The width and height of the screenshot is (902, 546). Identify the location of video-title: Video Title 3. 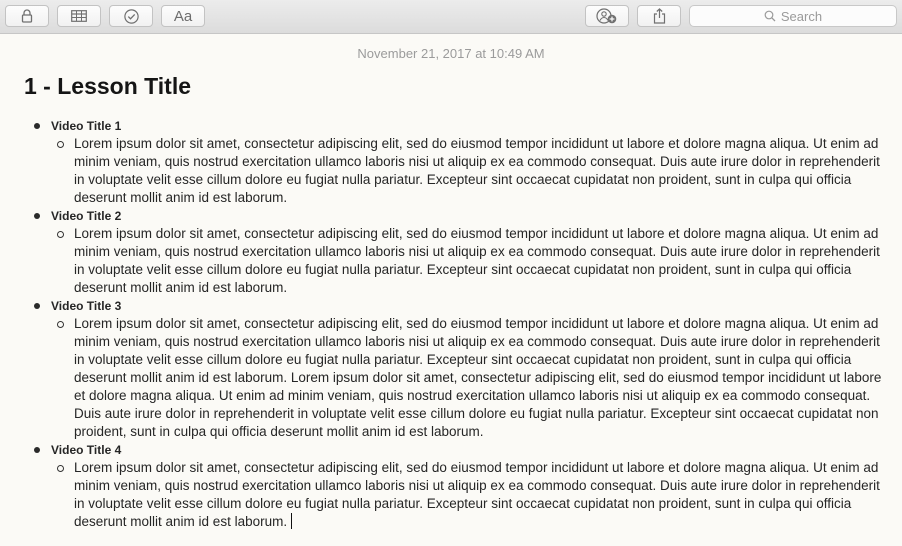
(457, 306).